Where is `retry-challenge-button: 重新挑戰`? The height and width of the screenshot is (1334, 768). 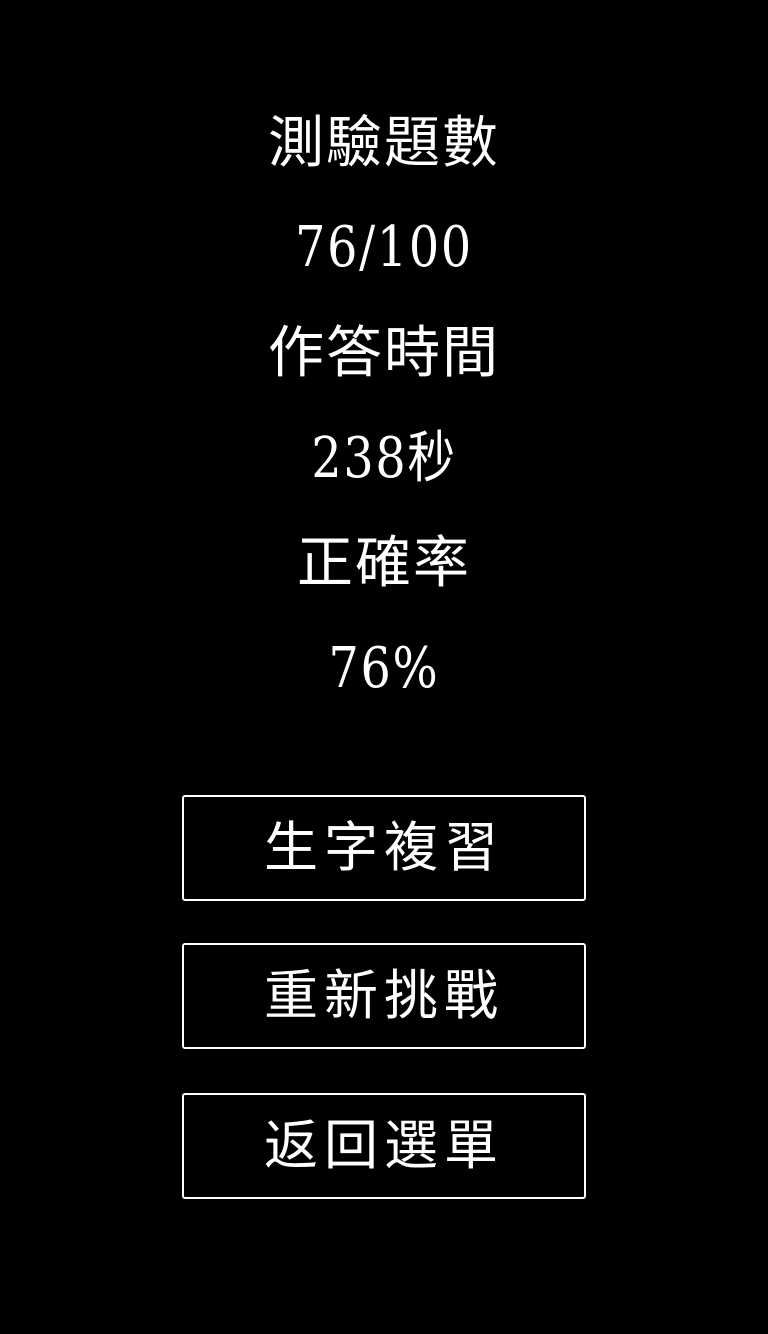 retry-challenge-button: 重新挑戰 is located at coordinates (384, 996).